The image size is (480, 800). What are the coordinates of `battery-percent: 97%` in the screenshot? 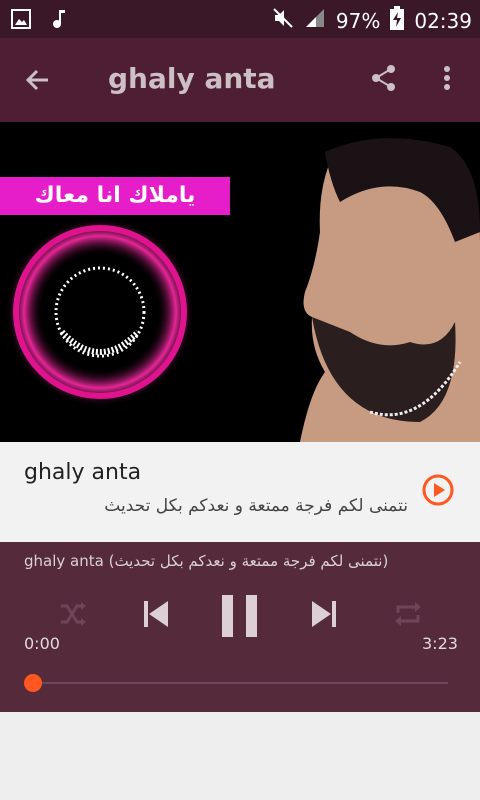 It's located at (358, 20).